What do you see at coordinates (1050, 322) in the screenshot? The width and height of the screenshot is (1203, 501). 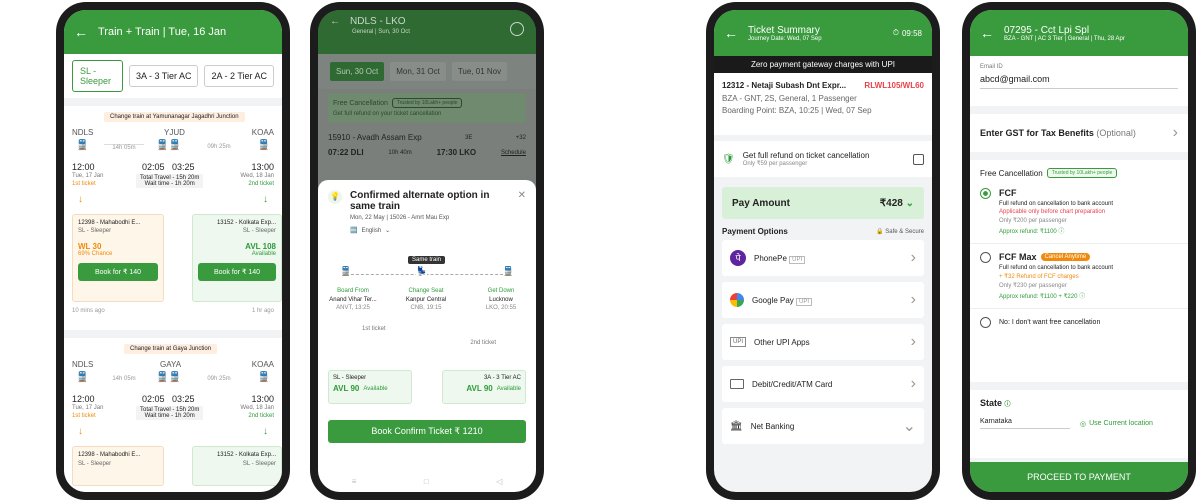 I see `option-label: No: I don't want free cancellation` at bounding box center [1050, 322].